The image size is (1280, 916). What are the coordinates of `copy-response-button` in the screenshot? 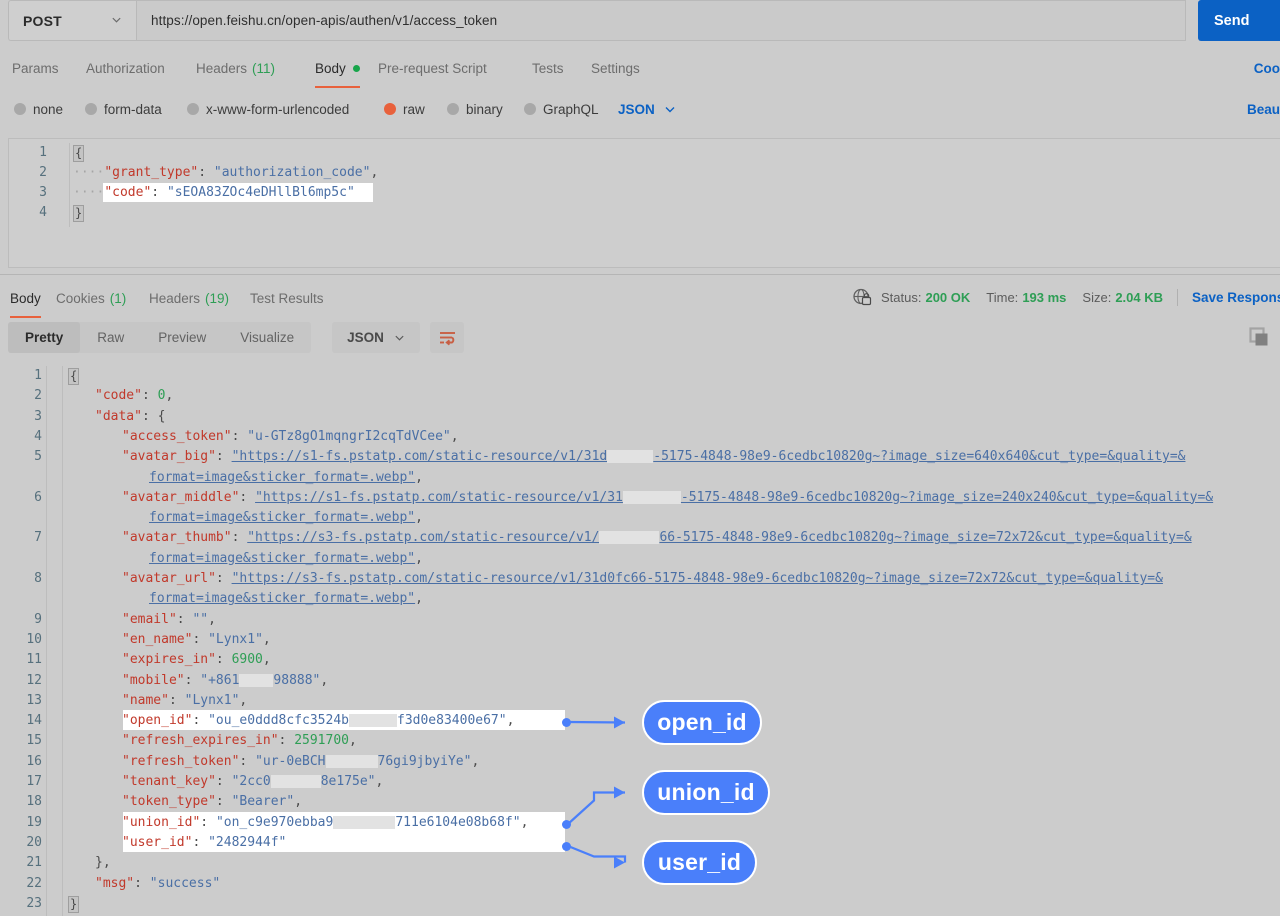 It's located at (1259, 337).